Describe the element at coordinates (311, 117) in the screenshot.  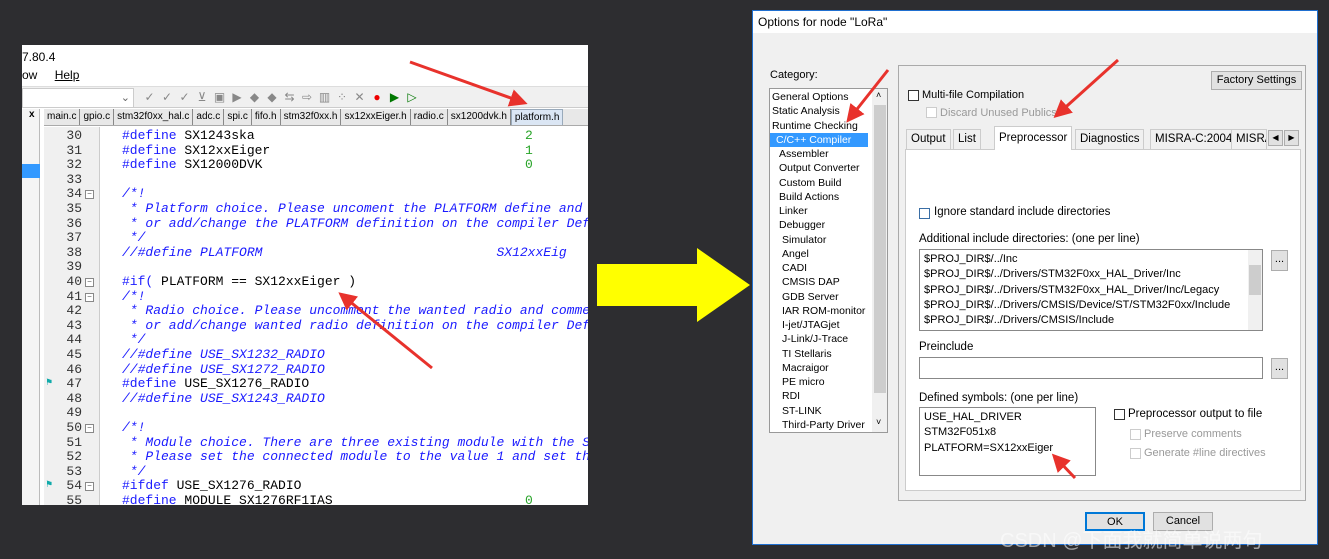
I see `file-tab: stm32f0xx.h` at that location.